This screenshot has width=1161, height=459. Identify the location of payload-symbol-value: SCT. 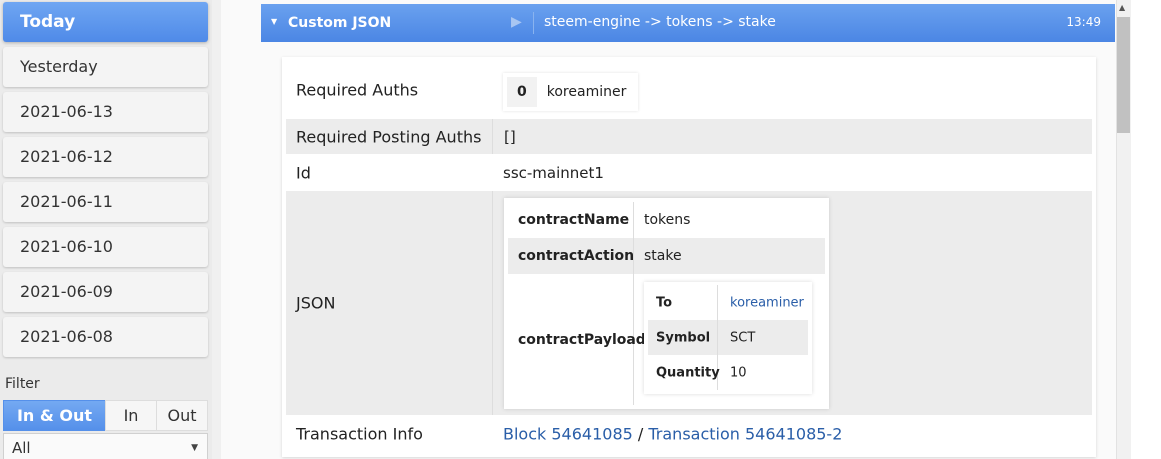
(743, 337).